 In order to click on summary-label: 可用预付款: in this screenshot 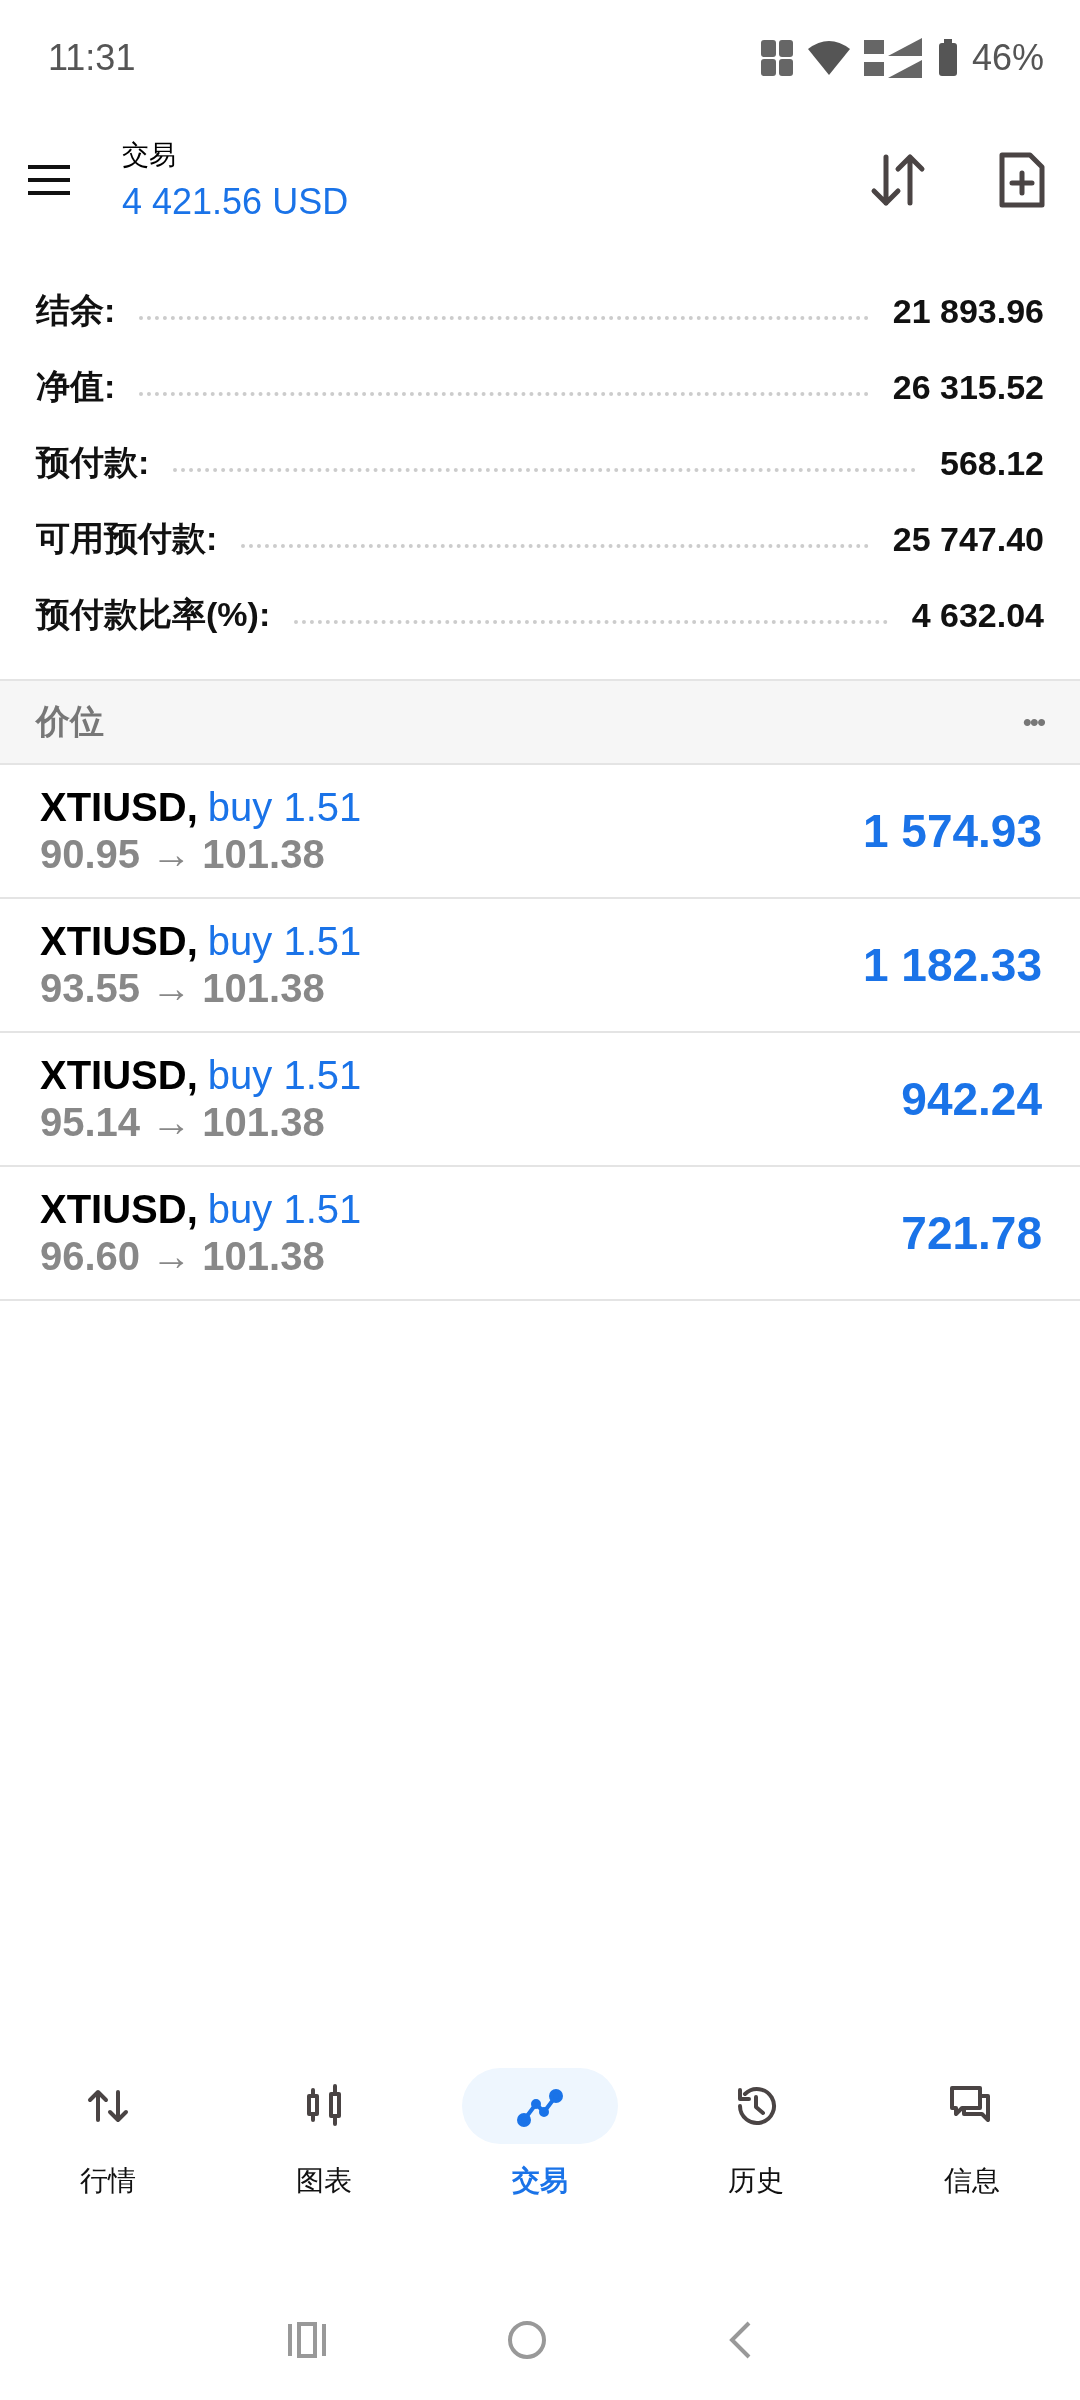, I will do `click(127, 538)`.